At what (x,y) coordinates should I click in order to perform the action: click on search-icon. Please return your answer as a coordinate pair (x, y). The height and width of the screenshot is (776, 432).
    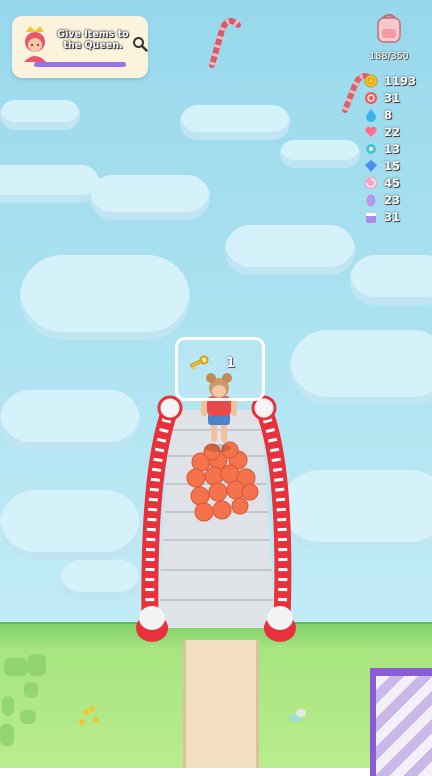
    Looking at the image, I should click on (140, 44).